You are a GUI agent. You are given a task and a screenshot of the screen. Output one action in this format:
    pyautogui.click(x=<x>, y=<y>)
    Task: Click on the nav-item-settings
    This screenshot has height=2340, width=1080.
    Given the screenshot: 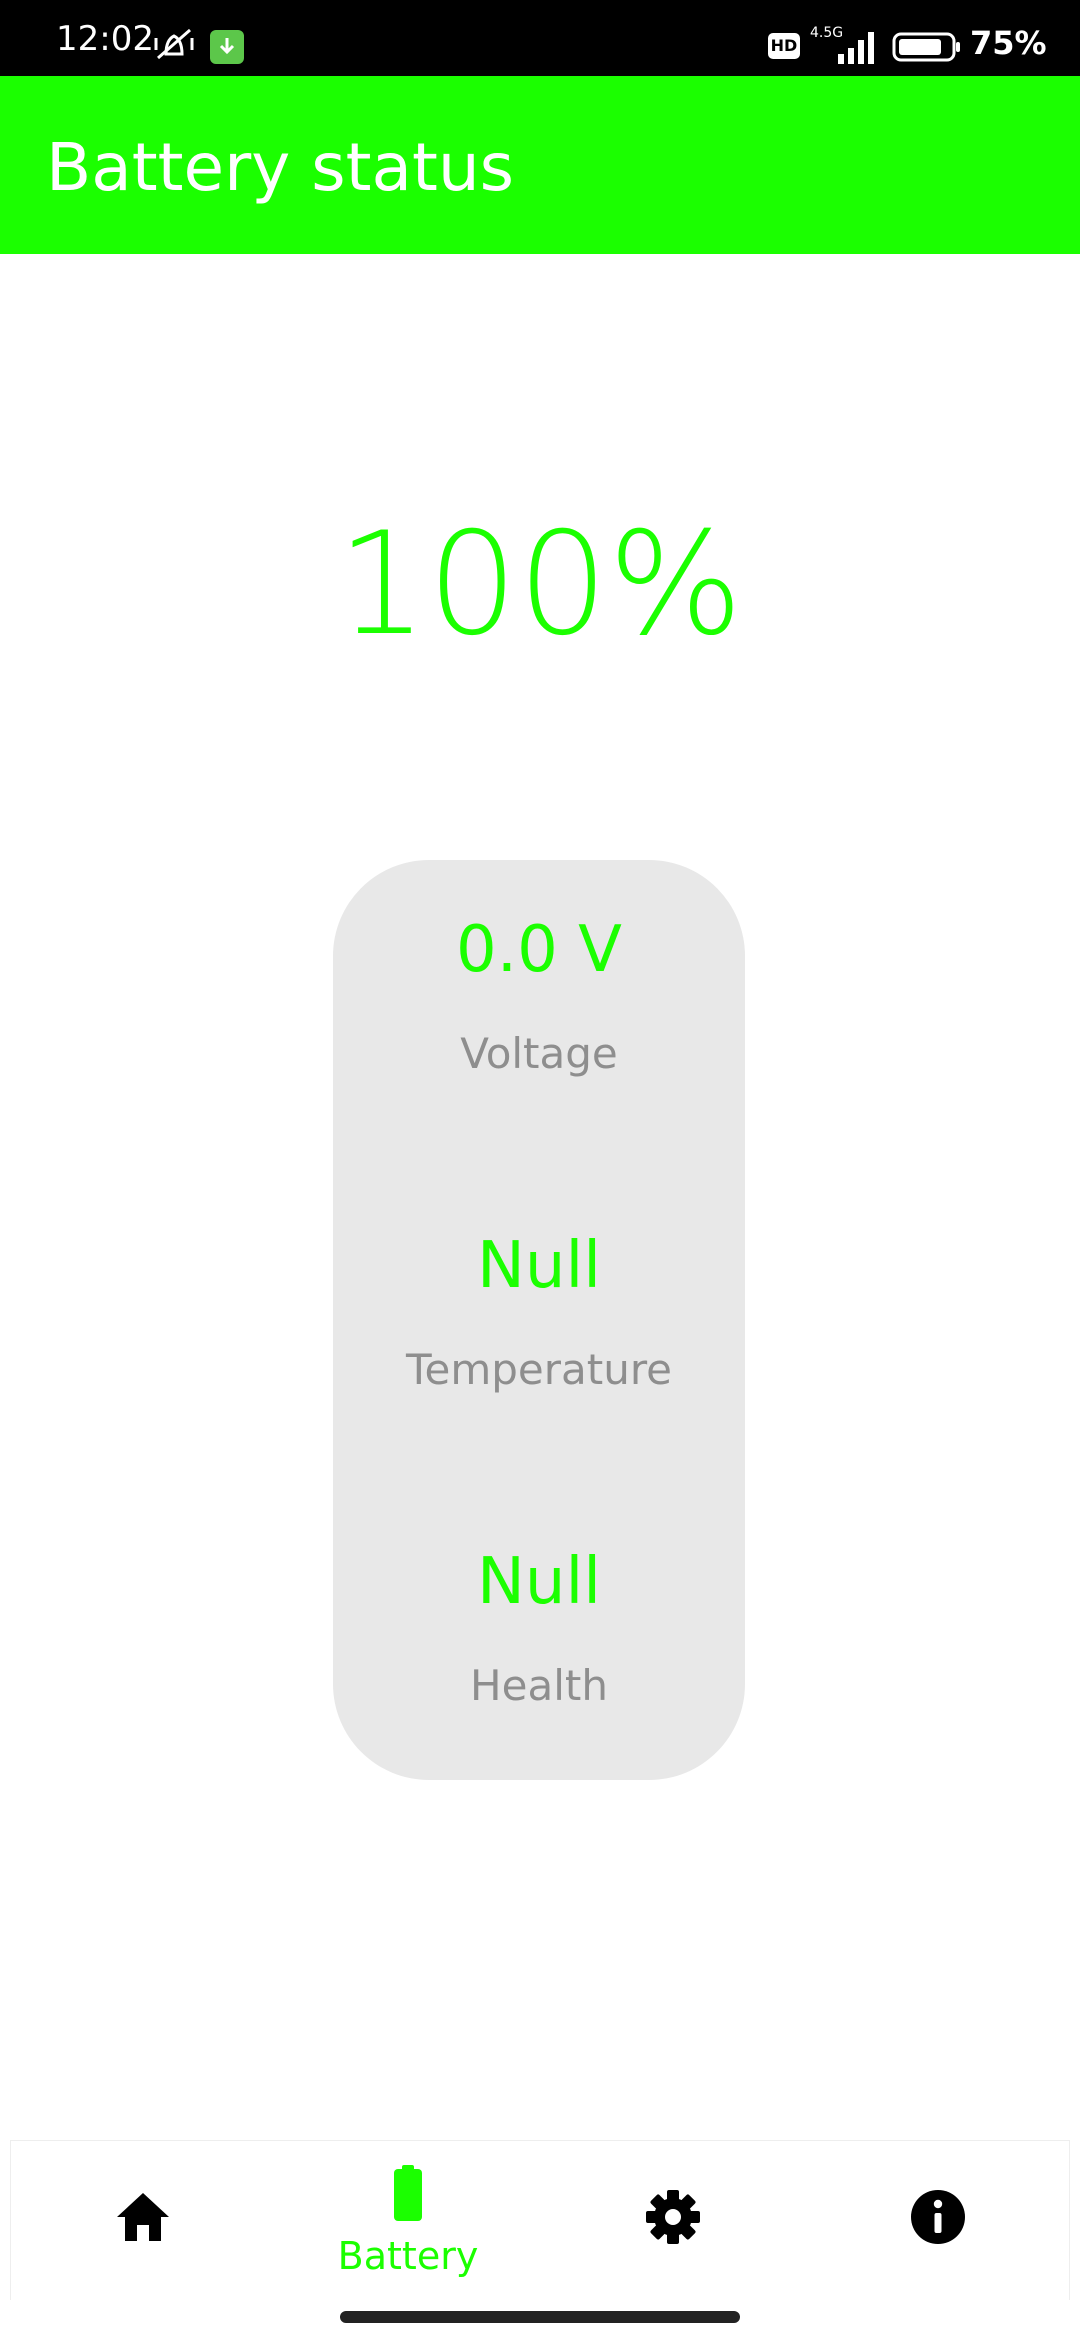 What is the action you would take?
    pyautogui.click(x=673, y=2221)
    